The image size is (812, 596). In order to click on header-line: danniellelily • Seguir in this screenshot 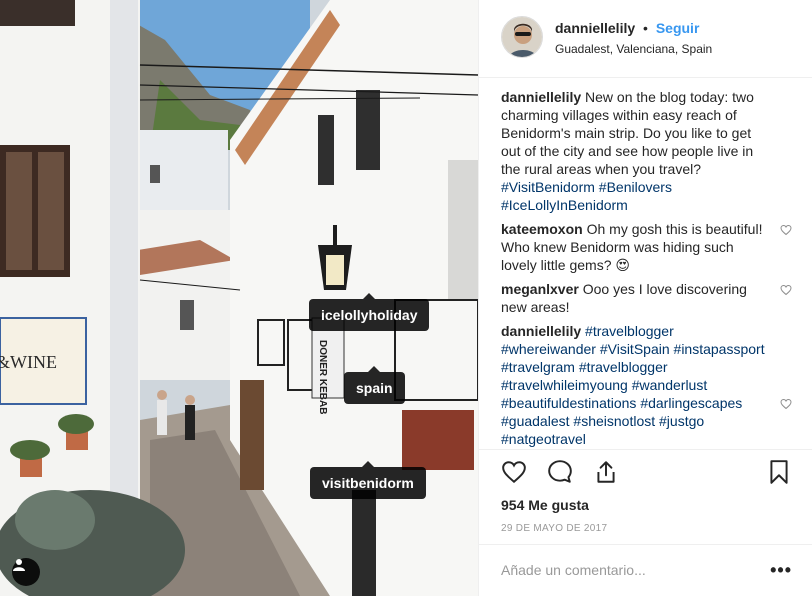, I will do `click(633, 28)`.